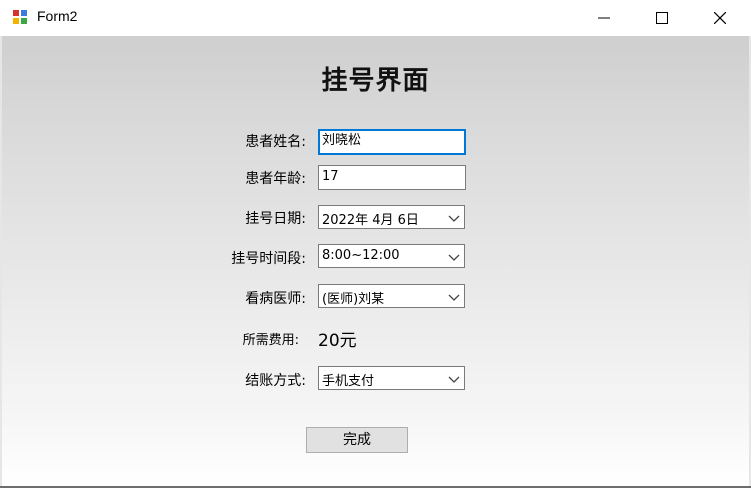 The image size is (751, 488). Describe the element at coordinates (275, 299) in the screenshot. I see `doctor-label: 看病医师:` at that location.